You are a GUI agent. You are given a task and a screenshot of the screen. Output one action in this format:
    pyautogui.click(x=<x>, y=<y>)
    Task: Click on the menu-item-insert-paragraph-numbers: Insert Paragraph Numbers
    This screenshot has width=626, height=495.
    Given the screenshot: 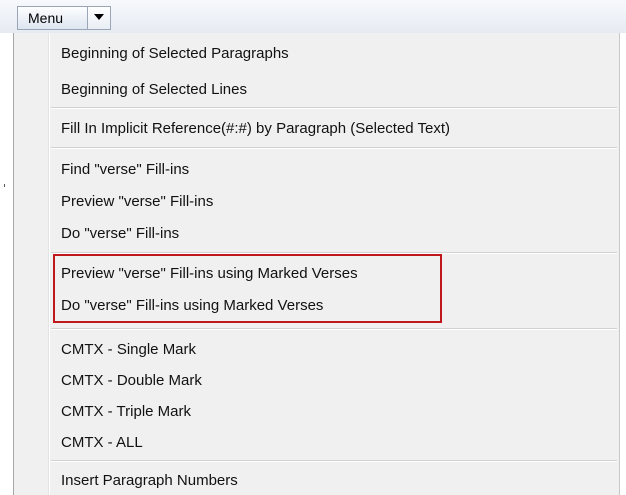 What is the action you would take?
    pyautogui.click(x=149, y=481)
    